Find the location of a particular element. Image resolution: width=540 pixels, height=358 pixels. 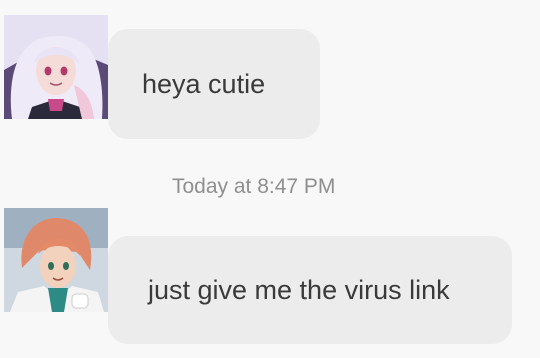

message-text: just give me the virus link is located at coordinates (299, 289).